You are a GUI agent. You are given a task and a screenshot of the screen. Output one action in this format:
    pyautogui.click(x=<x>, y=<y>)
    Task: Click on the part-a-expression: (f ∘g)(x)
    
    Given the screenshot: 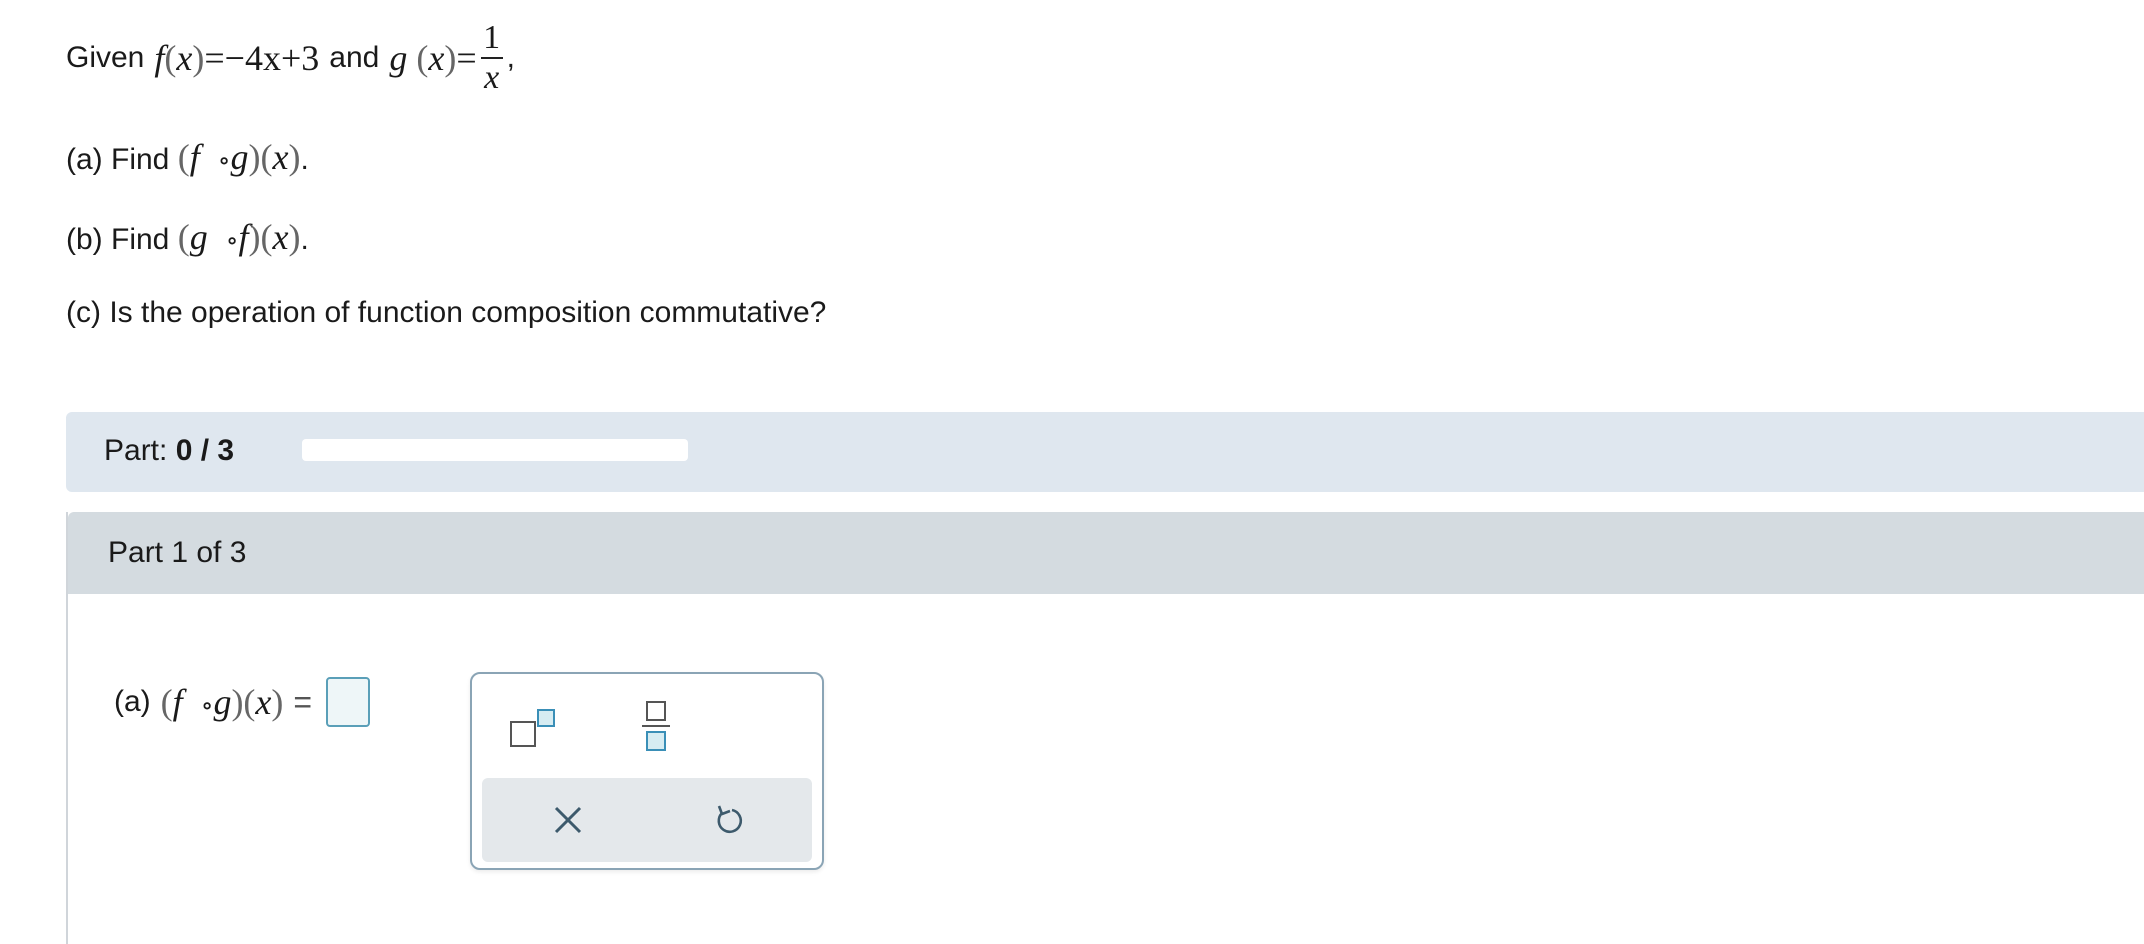 What is the action you would take?
    pyautogui.click(x=239, y=157)
    